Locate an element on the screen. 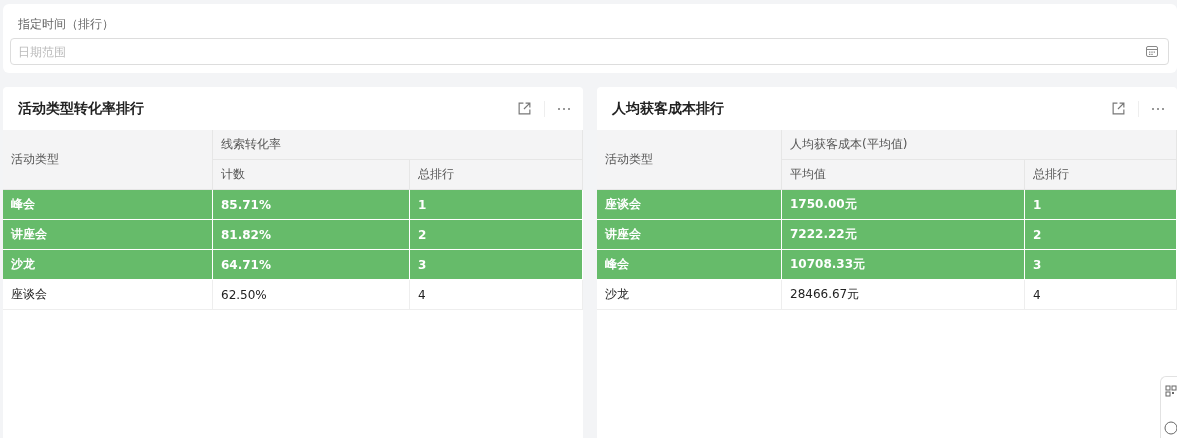 The height and width of the screenshot is (438, 1177). column-group-header: 线索转化率 is located at coordinates (398, 145).